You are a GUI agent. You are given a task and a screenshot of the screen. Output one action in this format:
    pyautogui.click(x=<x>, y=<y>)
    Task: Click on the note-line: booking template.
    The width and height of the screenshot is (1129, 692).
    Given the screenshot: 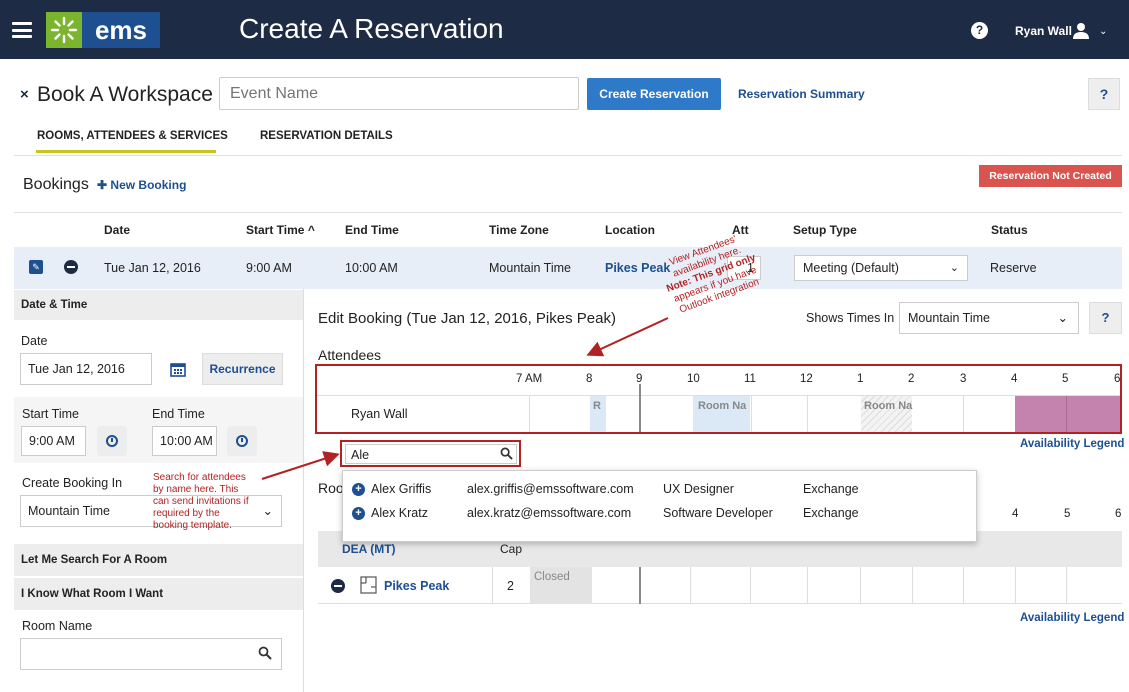 What is the action you would take?
    pyautogui.click(x=192, y=525)
    